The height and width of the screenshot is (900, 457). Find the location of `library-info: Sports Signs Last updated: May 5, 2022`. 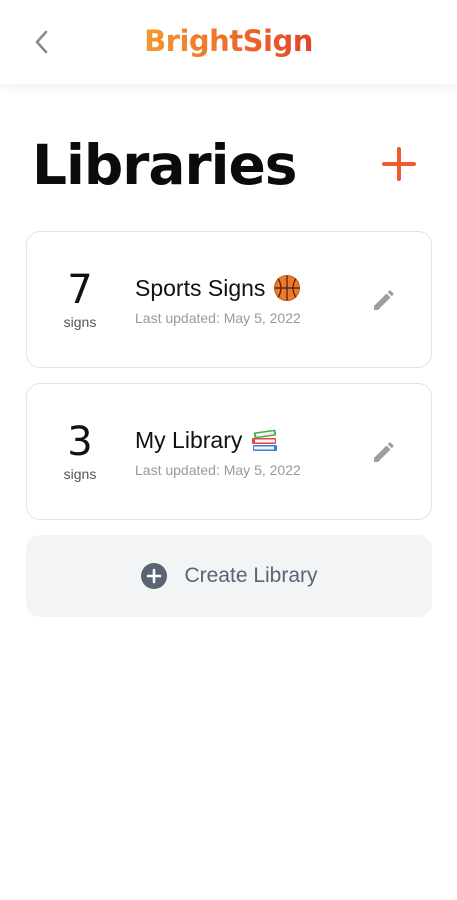

library-info: Sports Signs Last updated: May 5, 2022 is located at coordinates (250, 300).